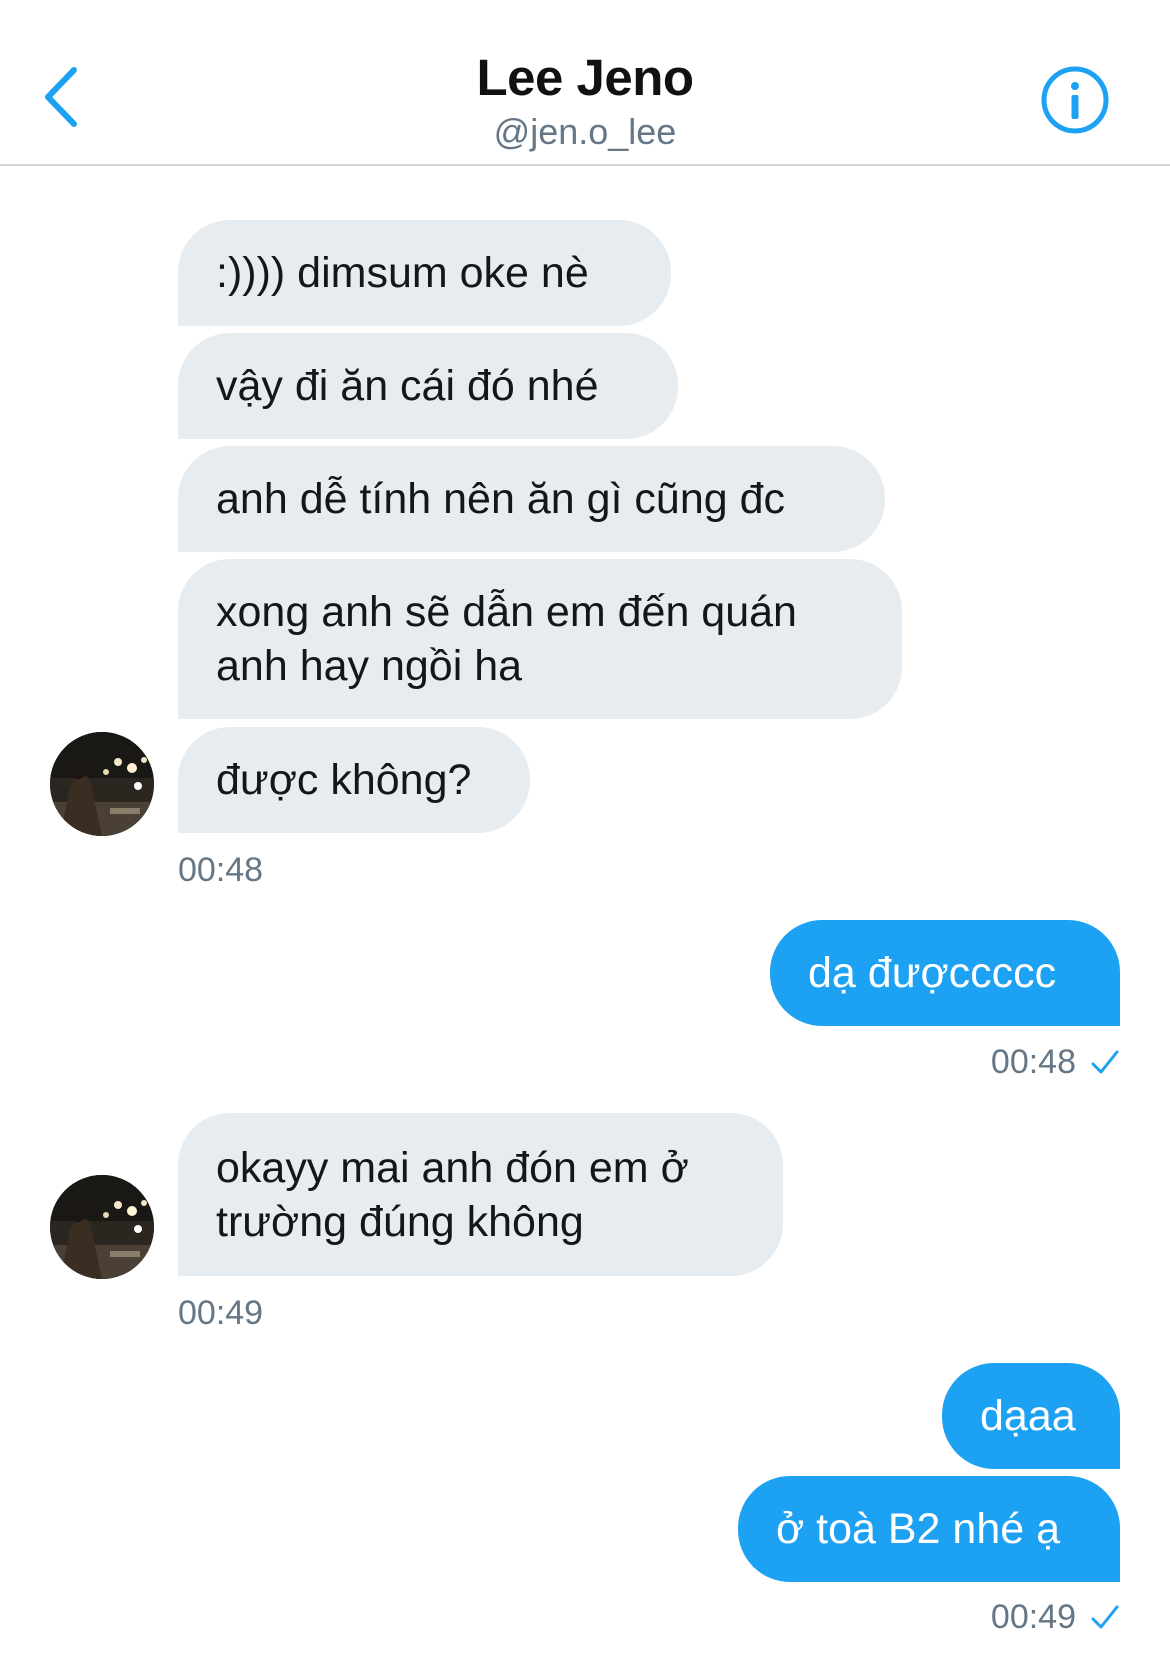  What do you see at coordinates (585, 78) in the screenshot?
I see `page-title: Lee Jeno` at bounding box center [585, 78].